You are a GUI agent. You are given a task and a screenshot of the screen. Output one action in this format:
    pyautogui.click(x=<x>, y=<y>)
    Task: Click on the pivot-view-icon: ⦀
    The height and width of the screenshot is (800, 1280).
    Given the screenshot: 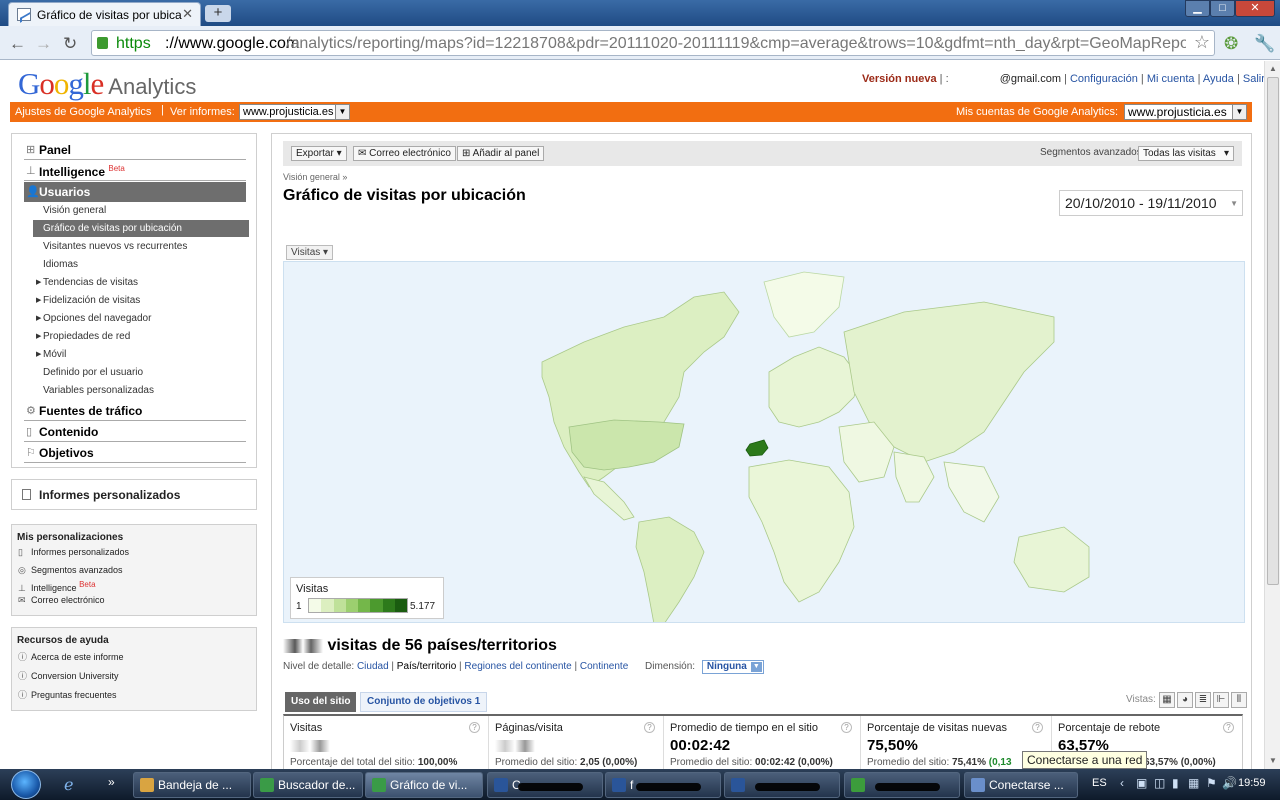 What is the action you would take?
    pyautogui.click(x=1239, y=700)
    